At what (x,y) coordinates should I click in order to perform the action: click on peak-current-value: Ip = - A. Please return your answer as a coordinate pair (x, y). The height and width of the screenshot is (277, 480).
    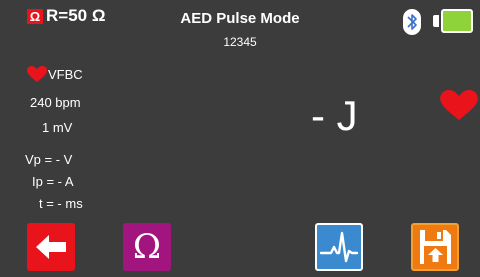
    Looking at the image, I should click on (53, 181).